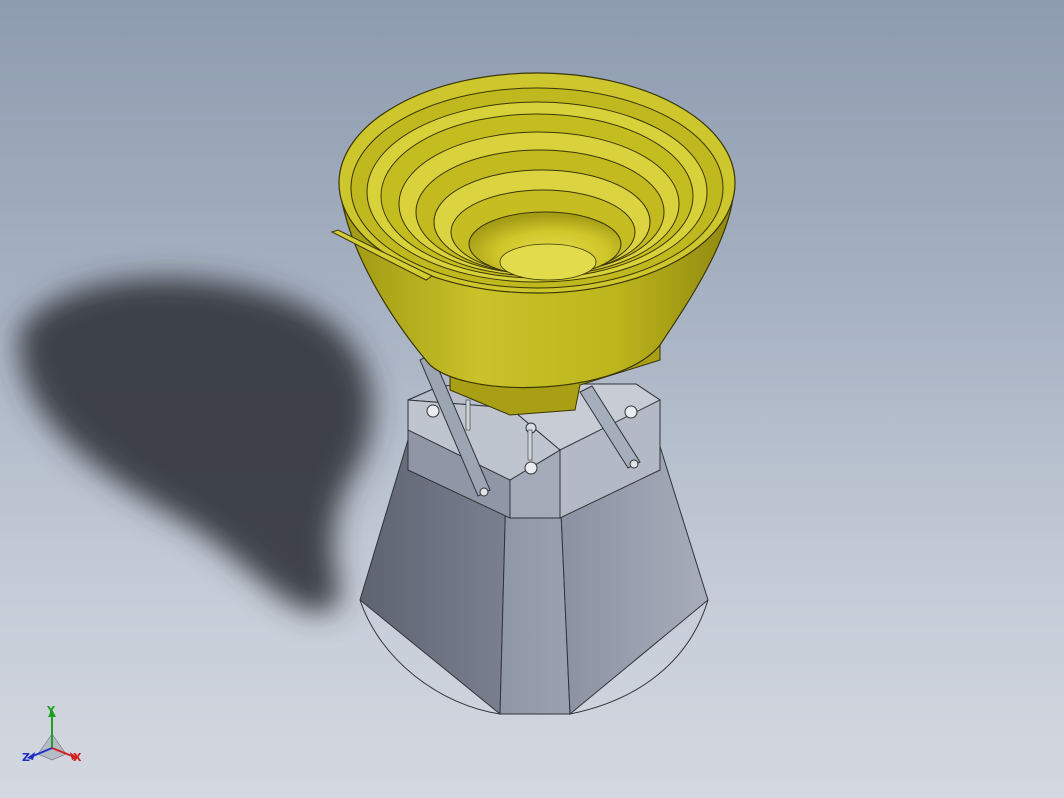 This screenshot has height=798, width=1064. Describe the element at coordinates (51, 710) in the screenshot. I see `y-axis-label: Y` at that location.